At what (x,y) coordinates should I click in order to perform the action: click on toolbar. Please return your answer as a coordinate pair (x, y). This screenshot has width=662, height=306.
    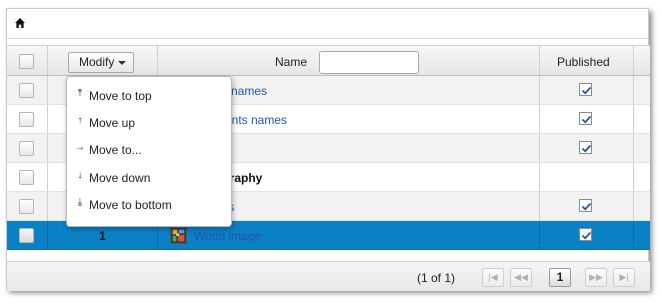
    Looking at the image, I should click on (327, 24).